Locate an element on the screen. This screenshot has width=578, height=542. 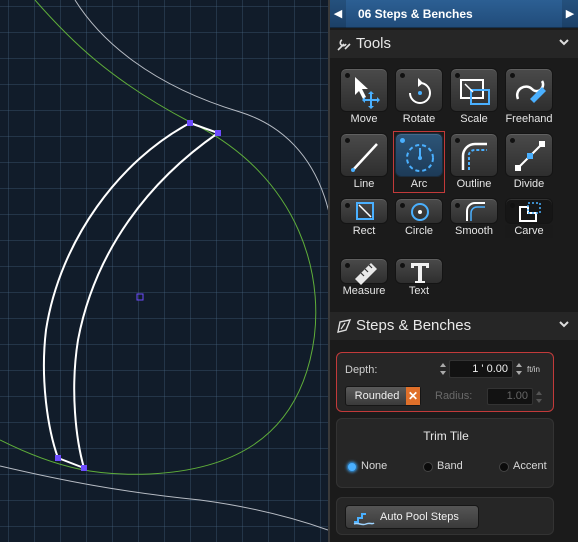
text-icon is located at coordinates (420, 273).